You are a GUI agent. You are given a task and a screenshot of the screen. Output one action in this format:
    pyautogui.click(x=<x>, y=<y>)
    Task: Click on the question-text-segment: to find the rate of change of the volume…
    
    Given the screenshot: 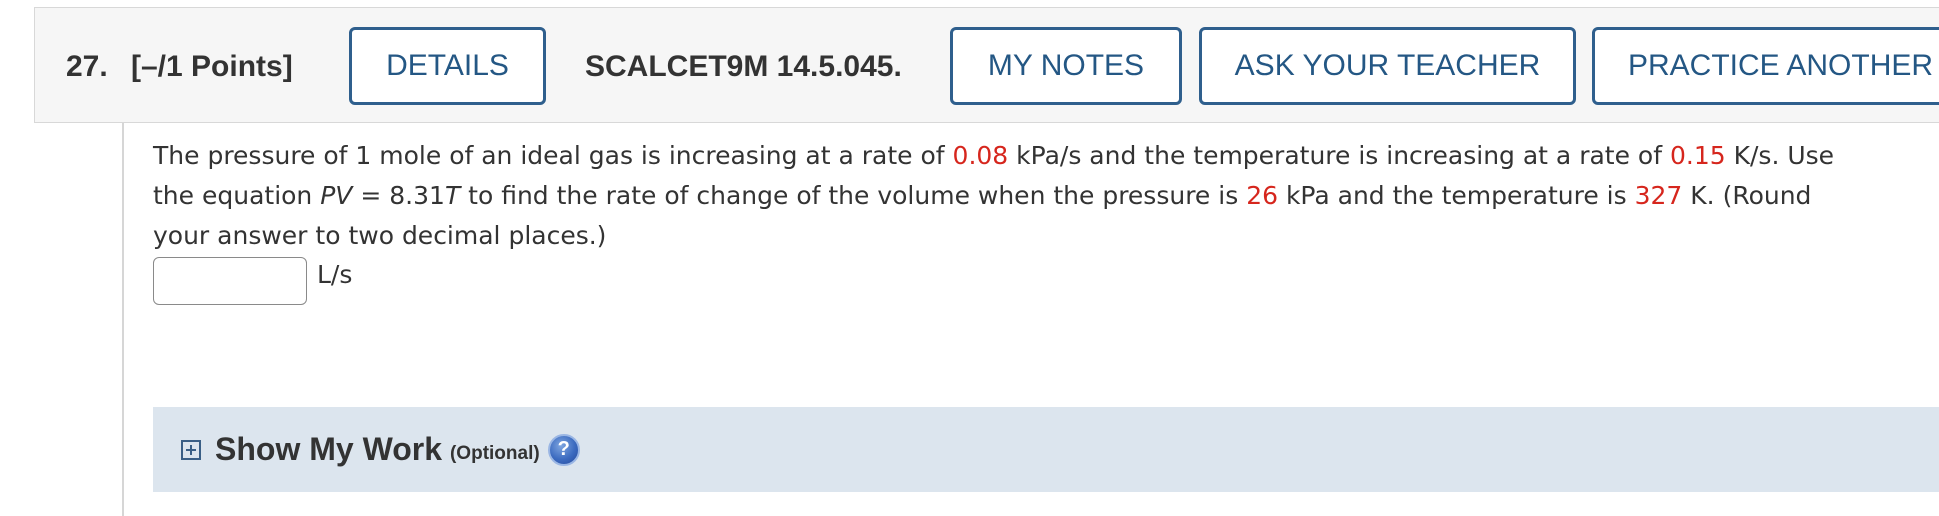 What is the action you would take?
    pyautogui.click(x=853, y=195)
    